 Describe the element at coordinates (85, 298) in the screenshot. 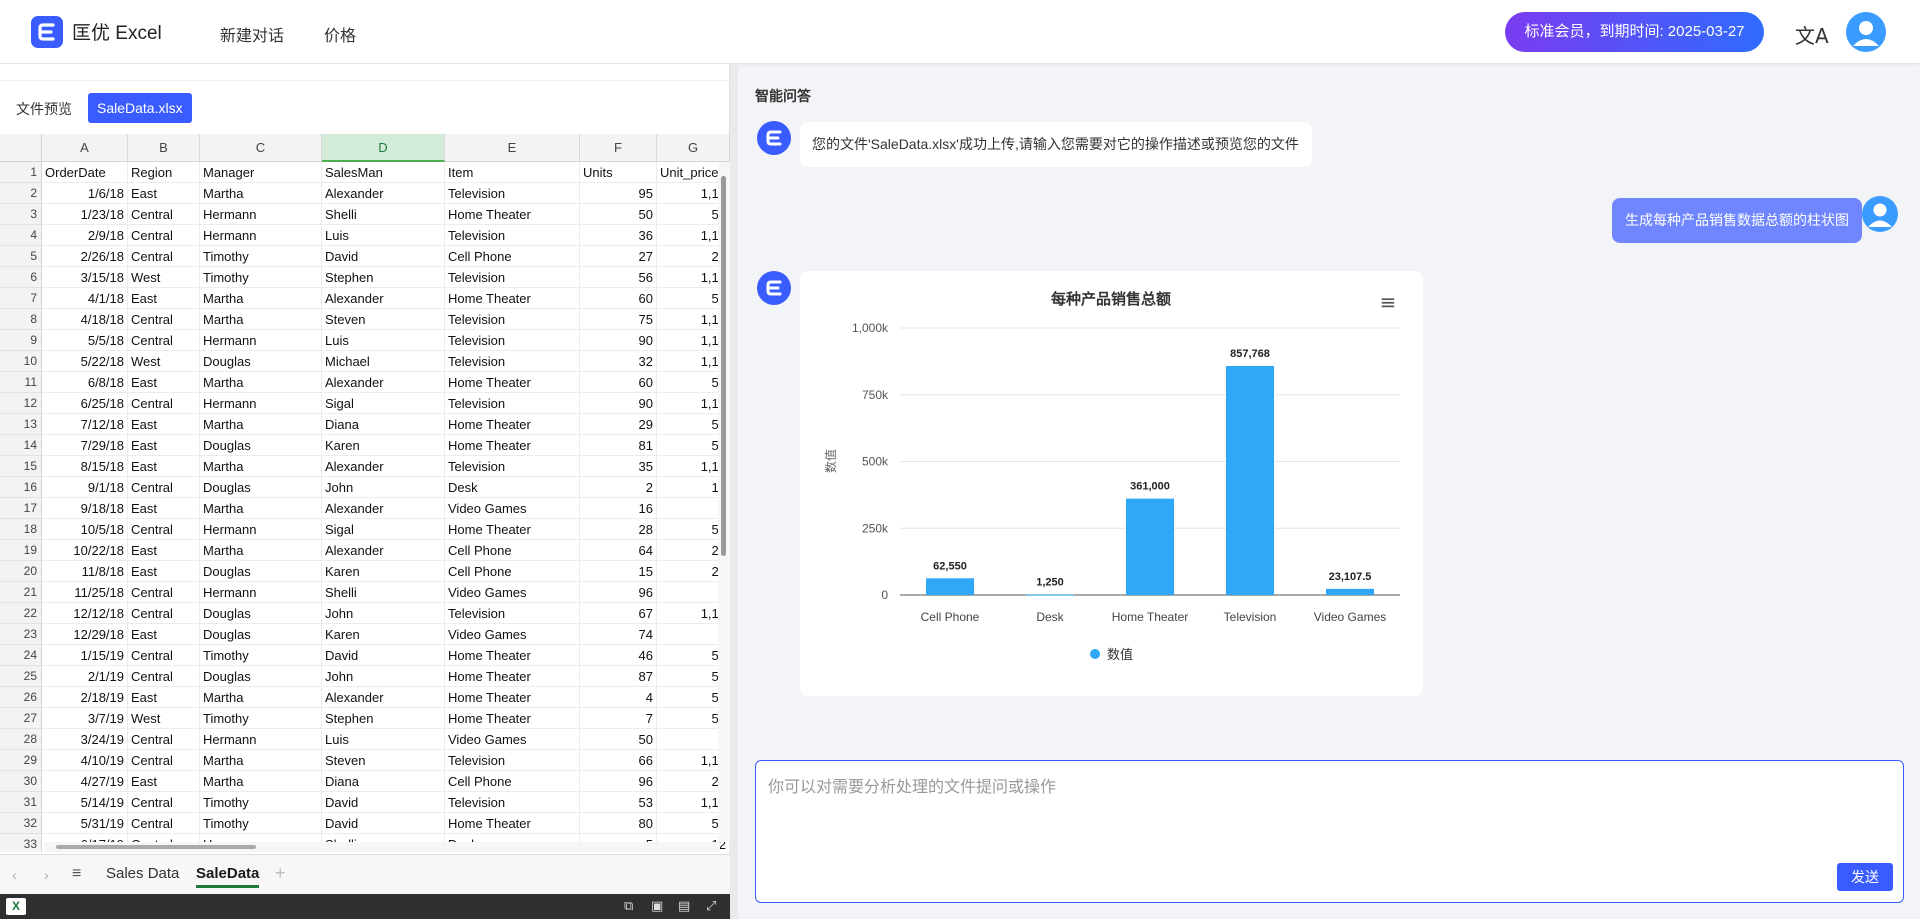

I see `table-cell: 4/1/18` at that location.